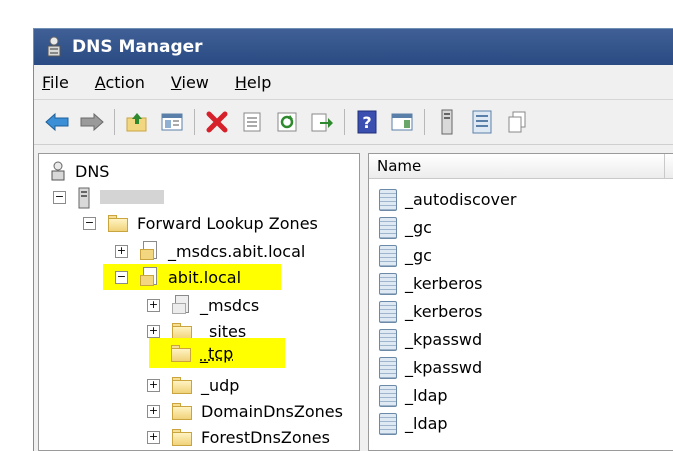  I want to click on tree-label-forestdnszones: ForestDnsZones, so click(265, 437).